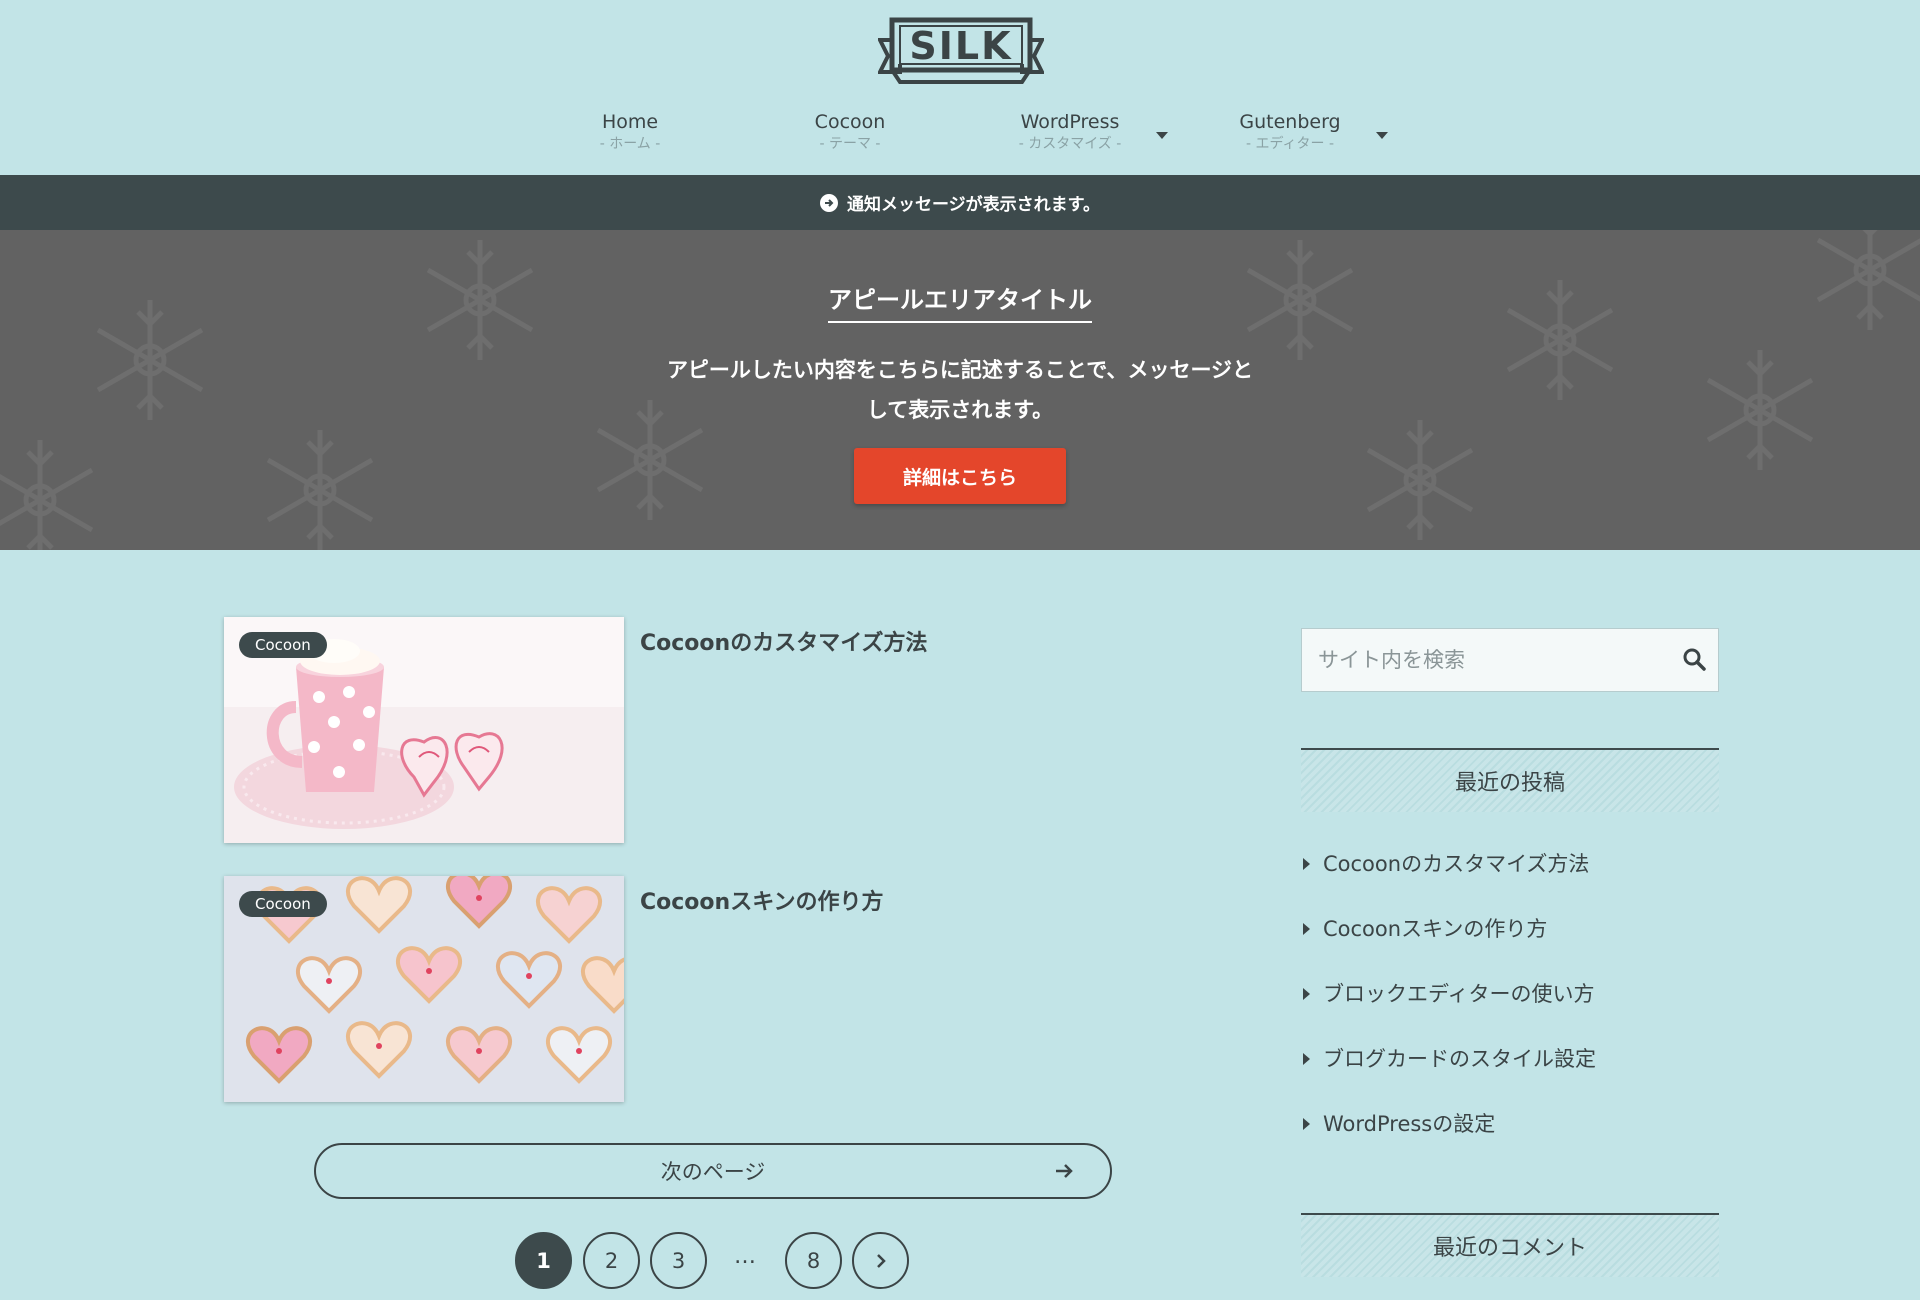 This screenshot has width=1920, height=1300. I want to click on recent-post-label: ブロックエディターの使い方, so click(1459, 994).